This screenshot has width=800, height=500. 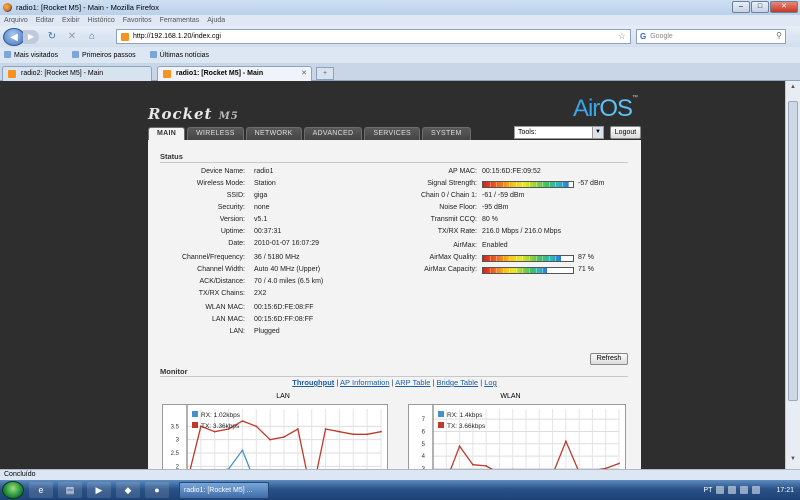 I want to click on new-tab-button: +, so click(x=325, y=73).